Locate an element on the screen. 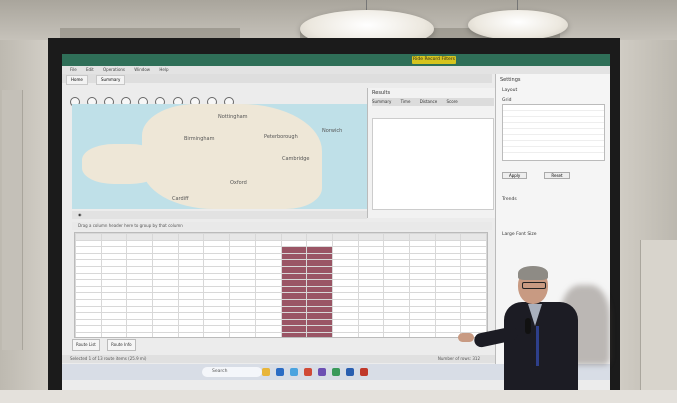 Image resolution: width=677 pixels, height=403 pixels. taskbar-search: Search is located at coordinates (232, 372).